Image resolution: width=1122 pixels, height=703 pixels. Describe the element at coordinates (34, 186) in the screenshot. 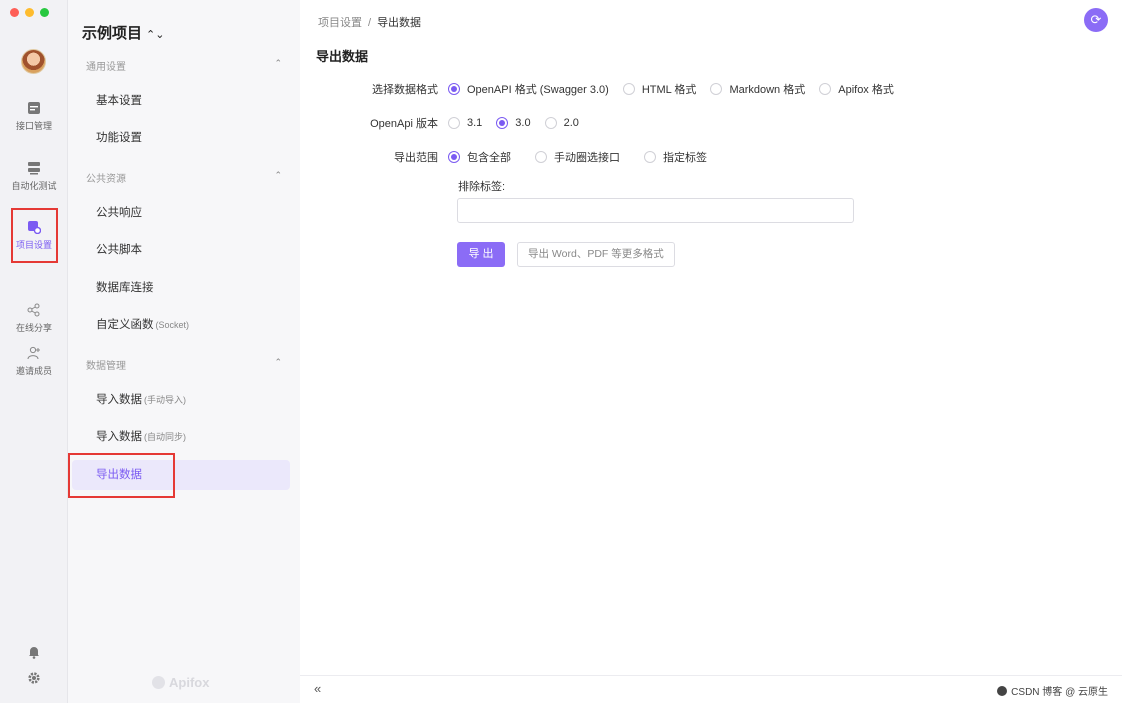

I see `rail-item-label: 自动化测试` at that location.